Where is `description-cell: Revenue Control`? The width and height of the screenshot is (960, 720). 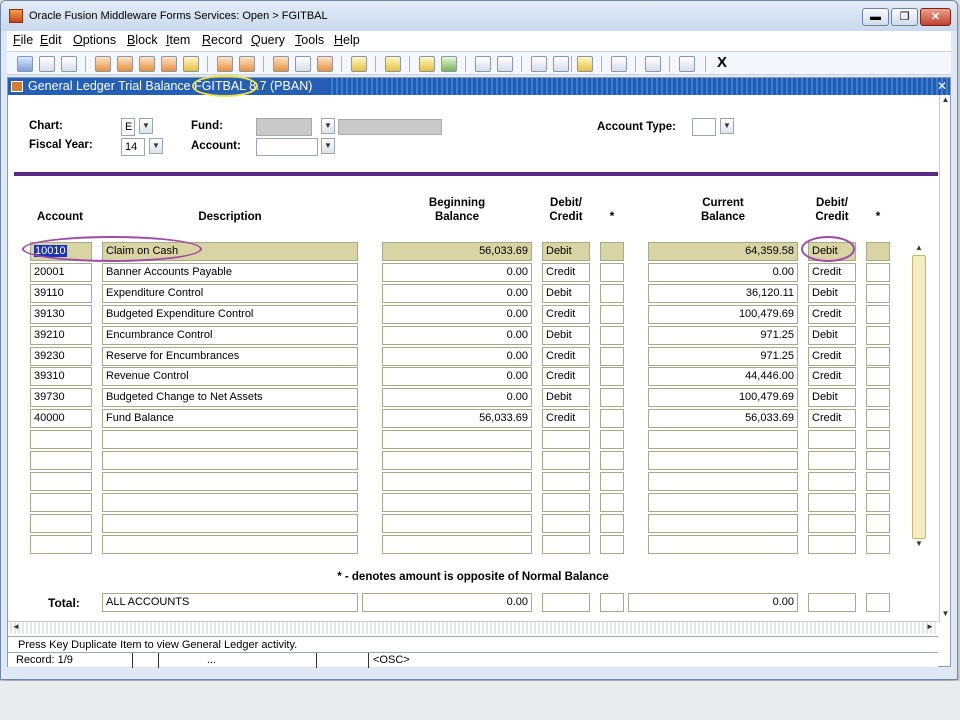
description-cell: Revenue Control is located at coordinates (230, 376).